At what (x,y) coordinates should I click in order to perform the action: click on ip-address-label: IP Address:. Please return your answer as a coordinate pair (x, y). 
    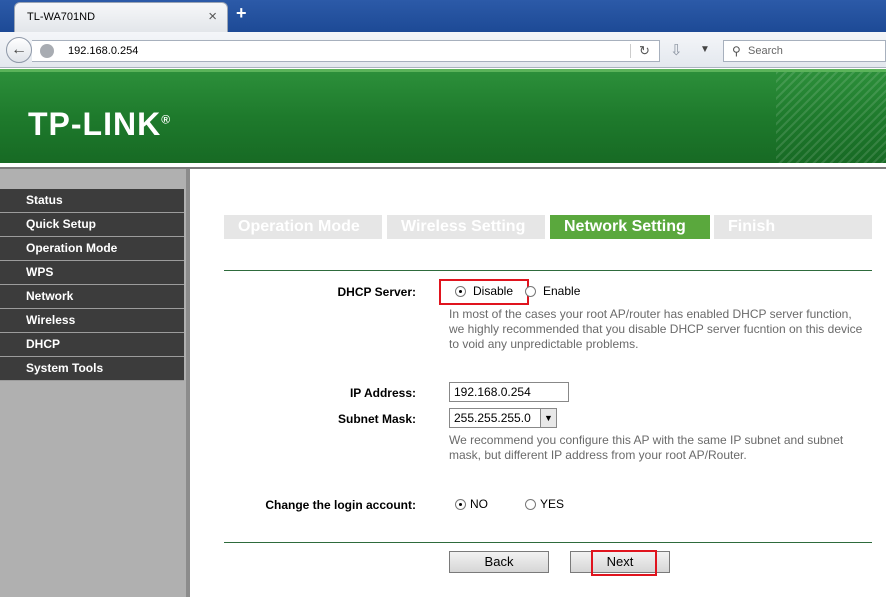
    Looking at the image, I should click on (382, 393).